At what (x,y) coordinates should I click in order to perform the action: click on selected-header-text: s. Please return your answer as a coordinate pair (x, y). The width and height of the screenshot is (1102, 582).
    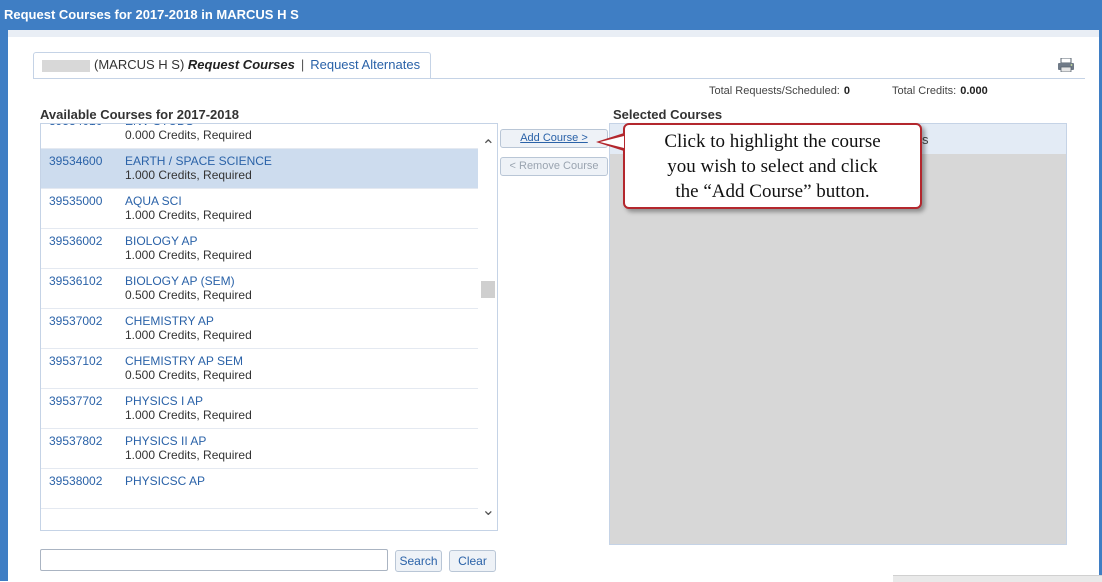
    Looking at the image, I should click on (925, 139).